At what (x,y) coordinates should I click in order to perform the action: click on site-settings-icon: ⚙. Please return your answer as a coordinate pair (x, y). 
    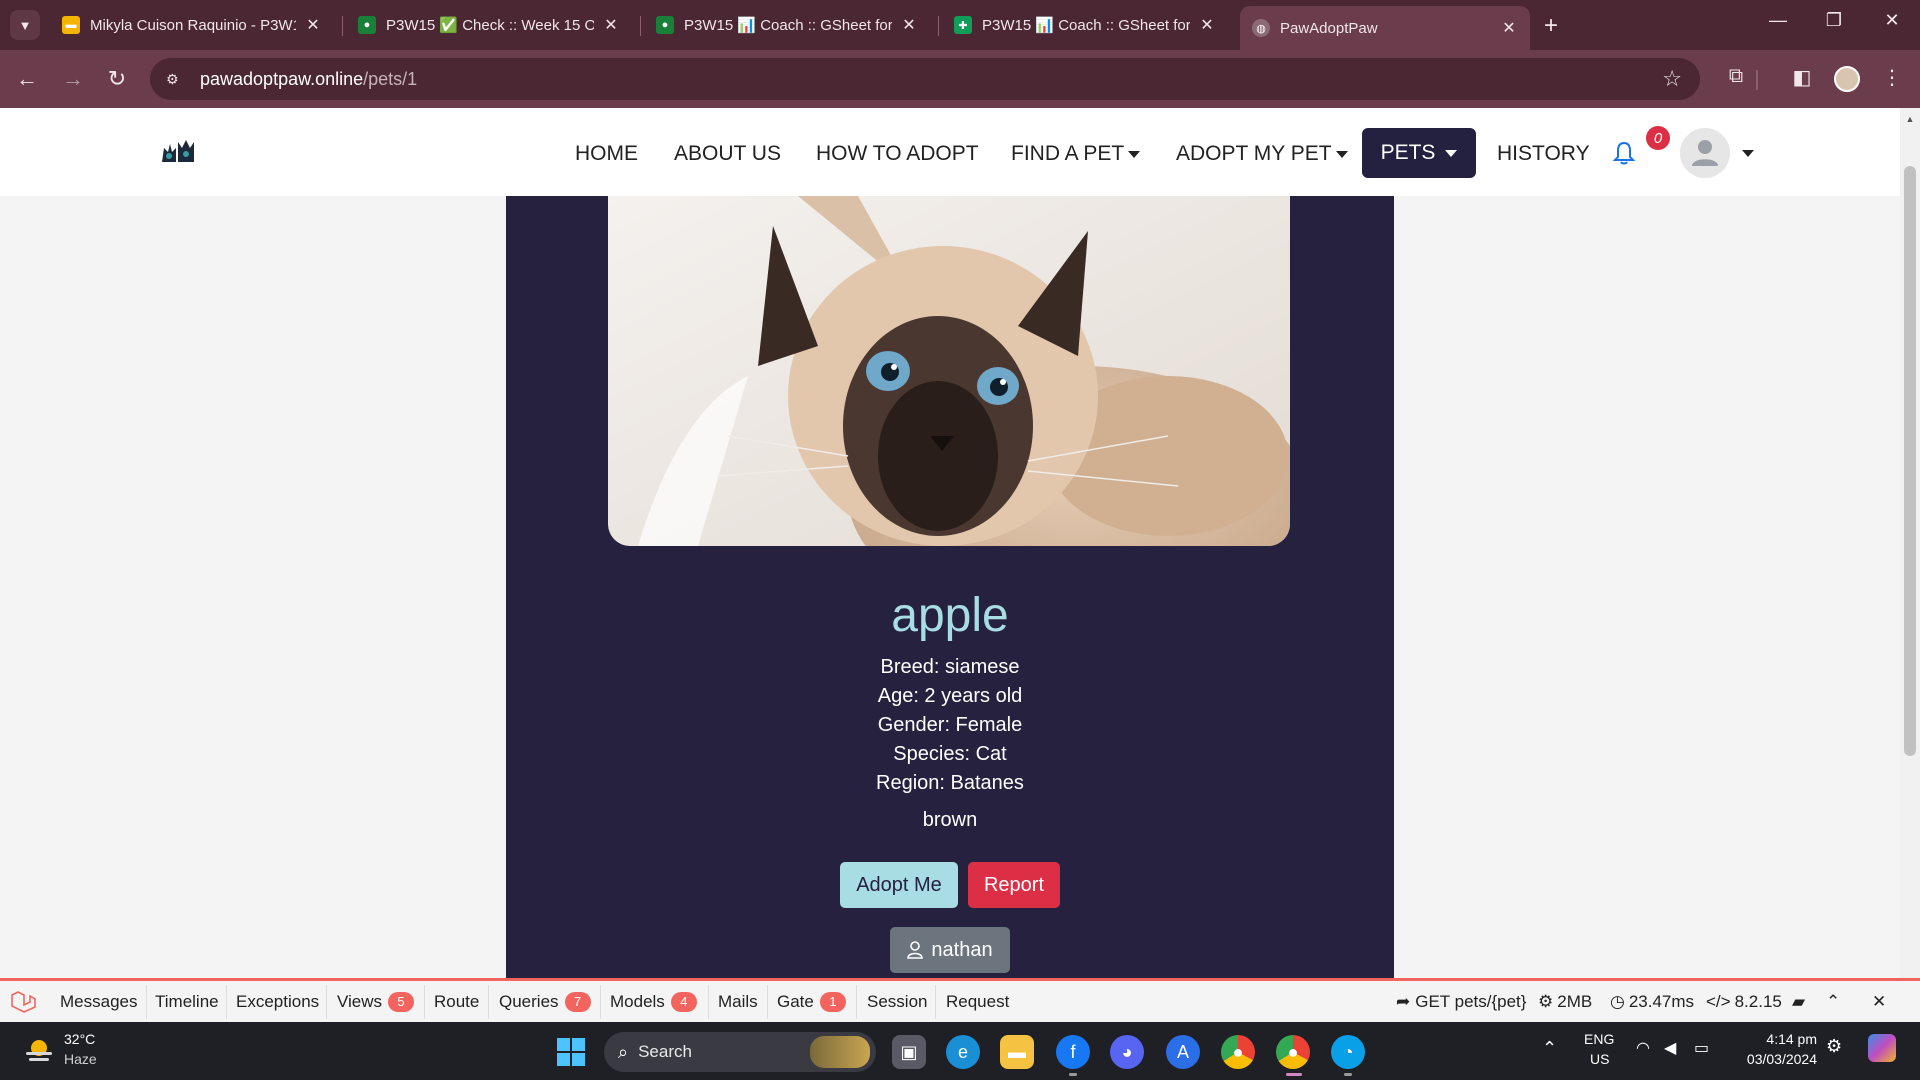
    Looking at the image, I should click on (177, 79).